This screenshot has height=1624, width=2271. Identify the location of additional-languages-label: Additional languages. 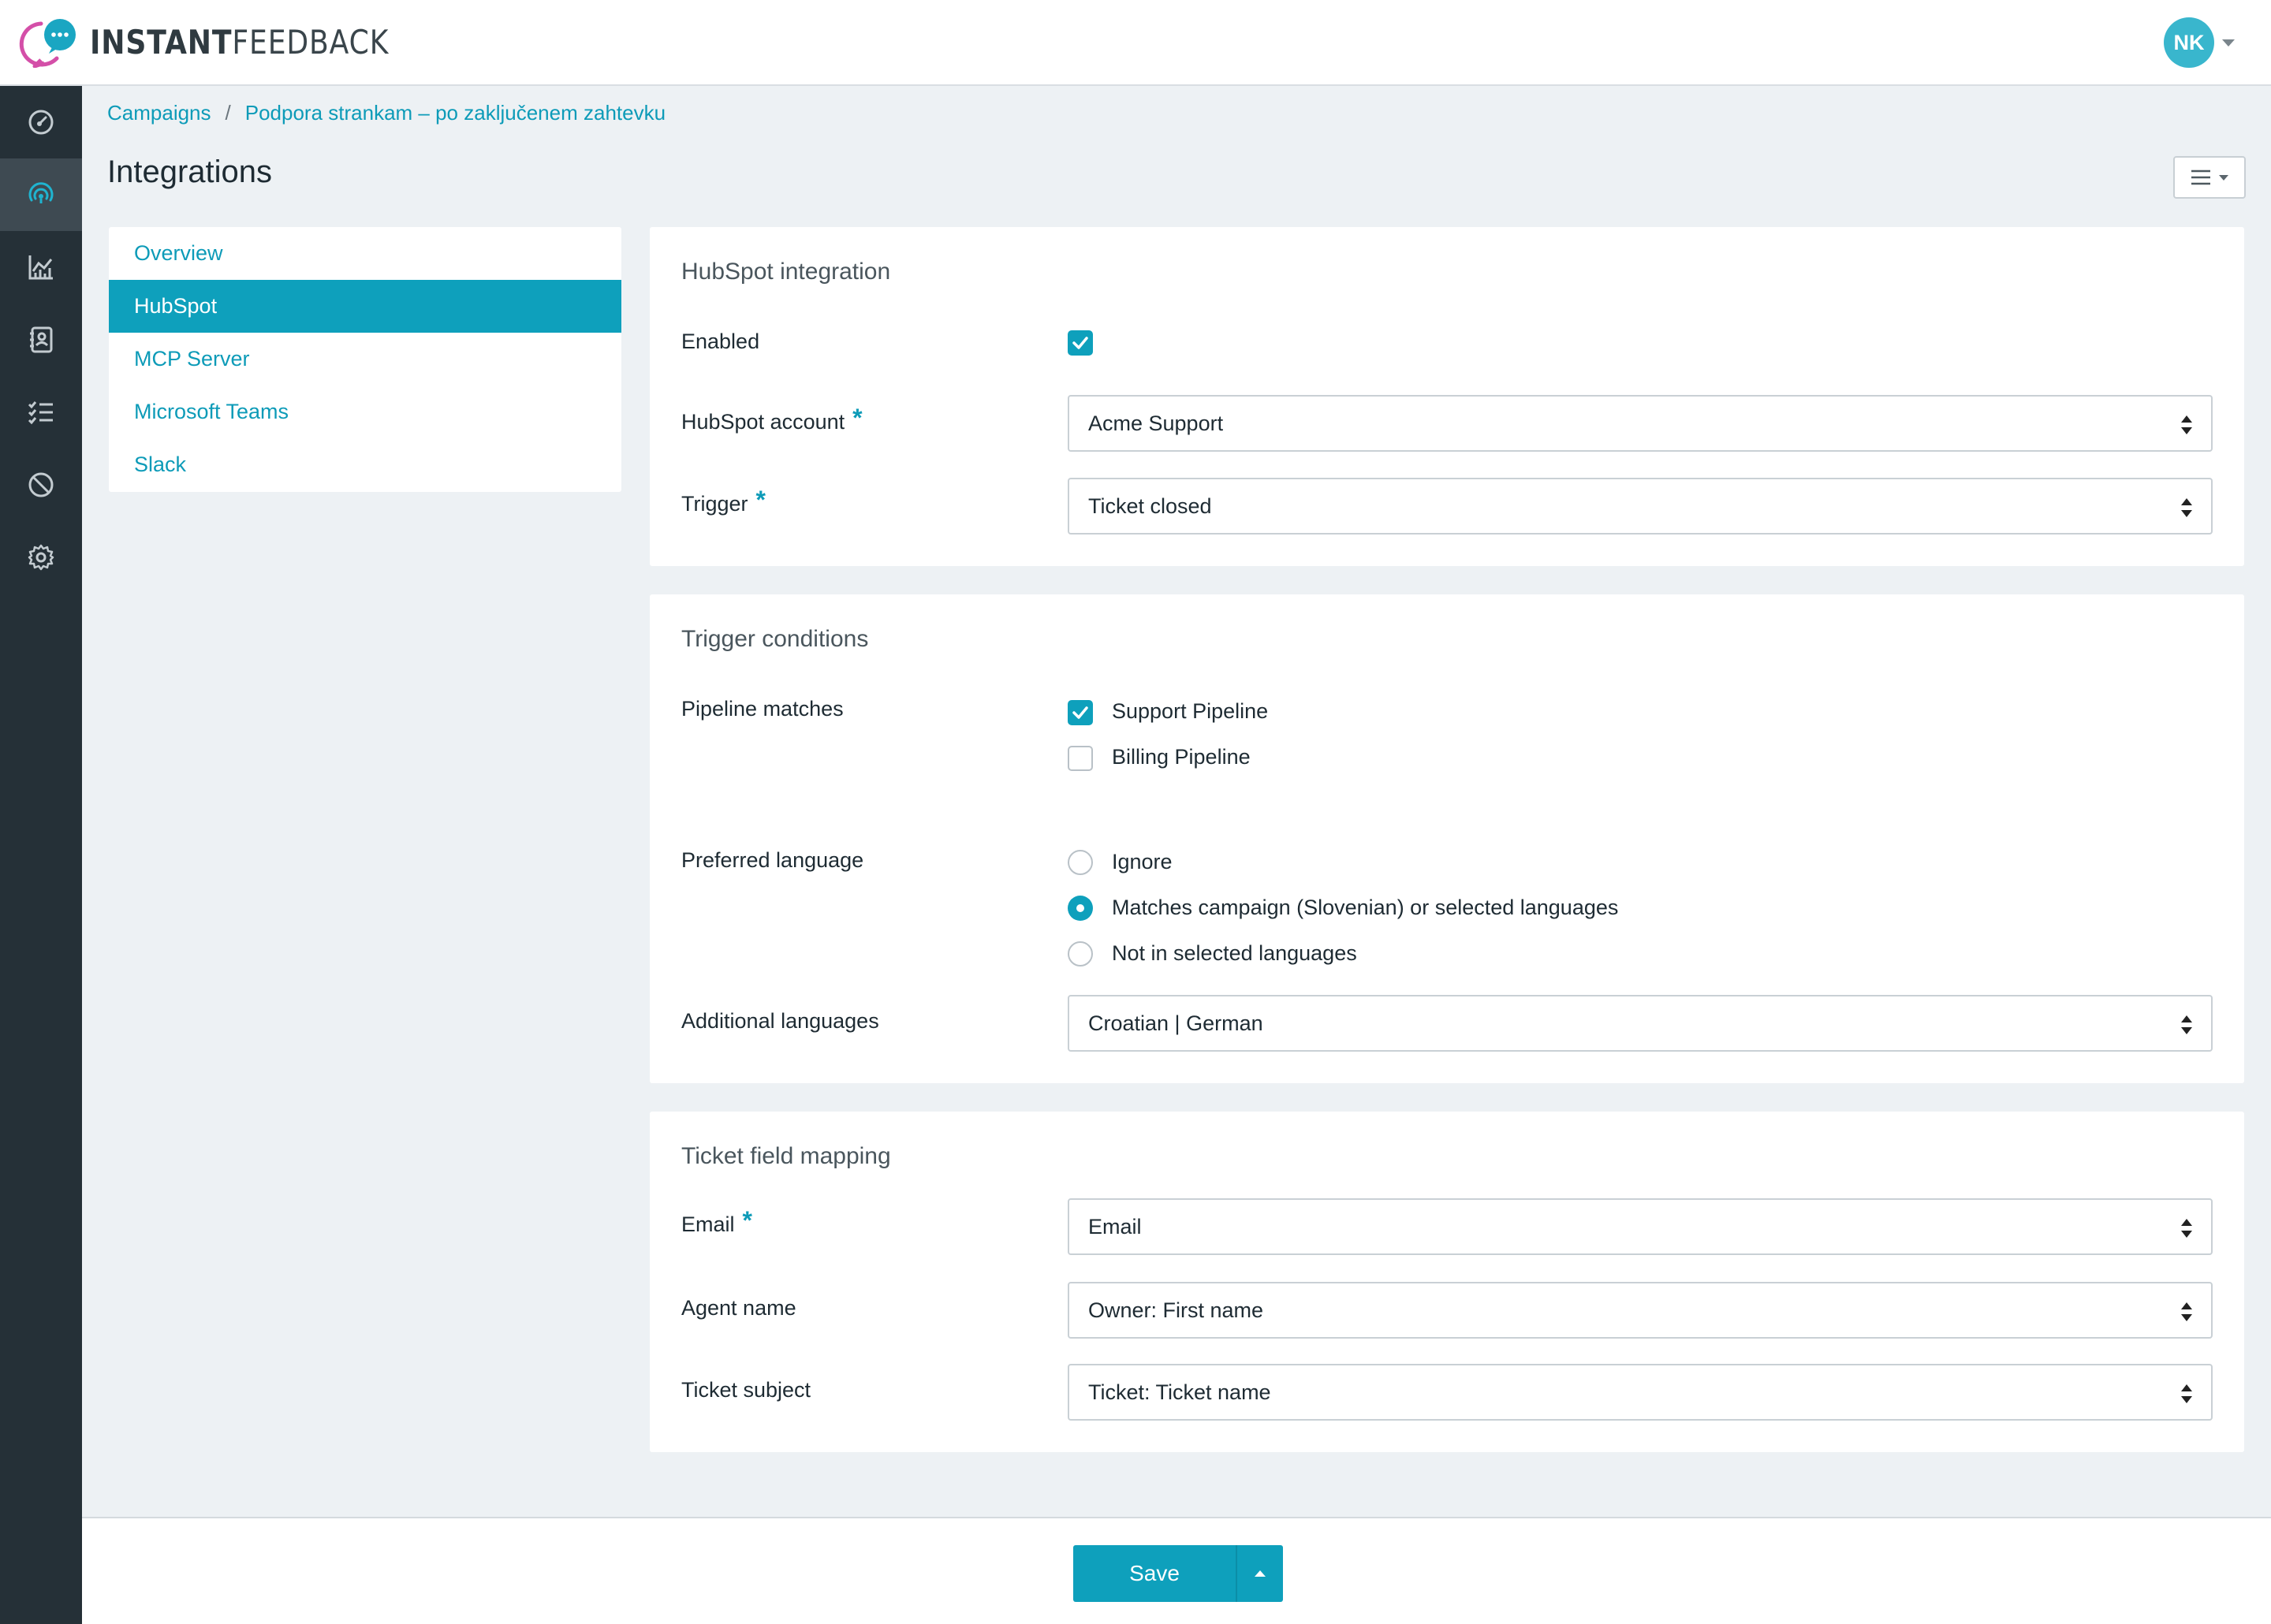
(780, 1021).